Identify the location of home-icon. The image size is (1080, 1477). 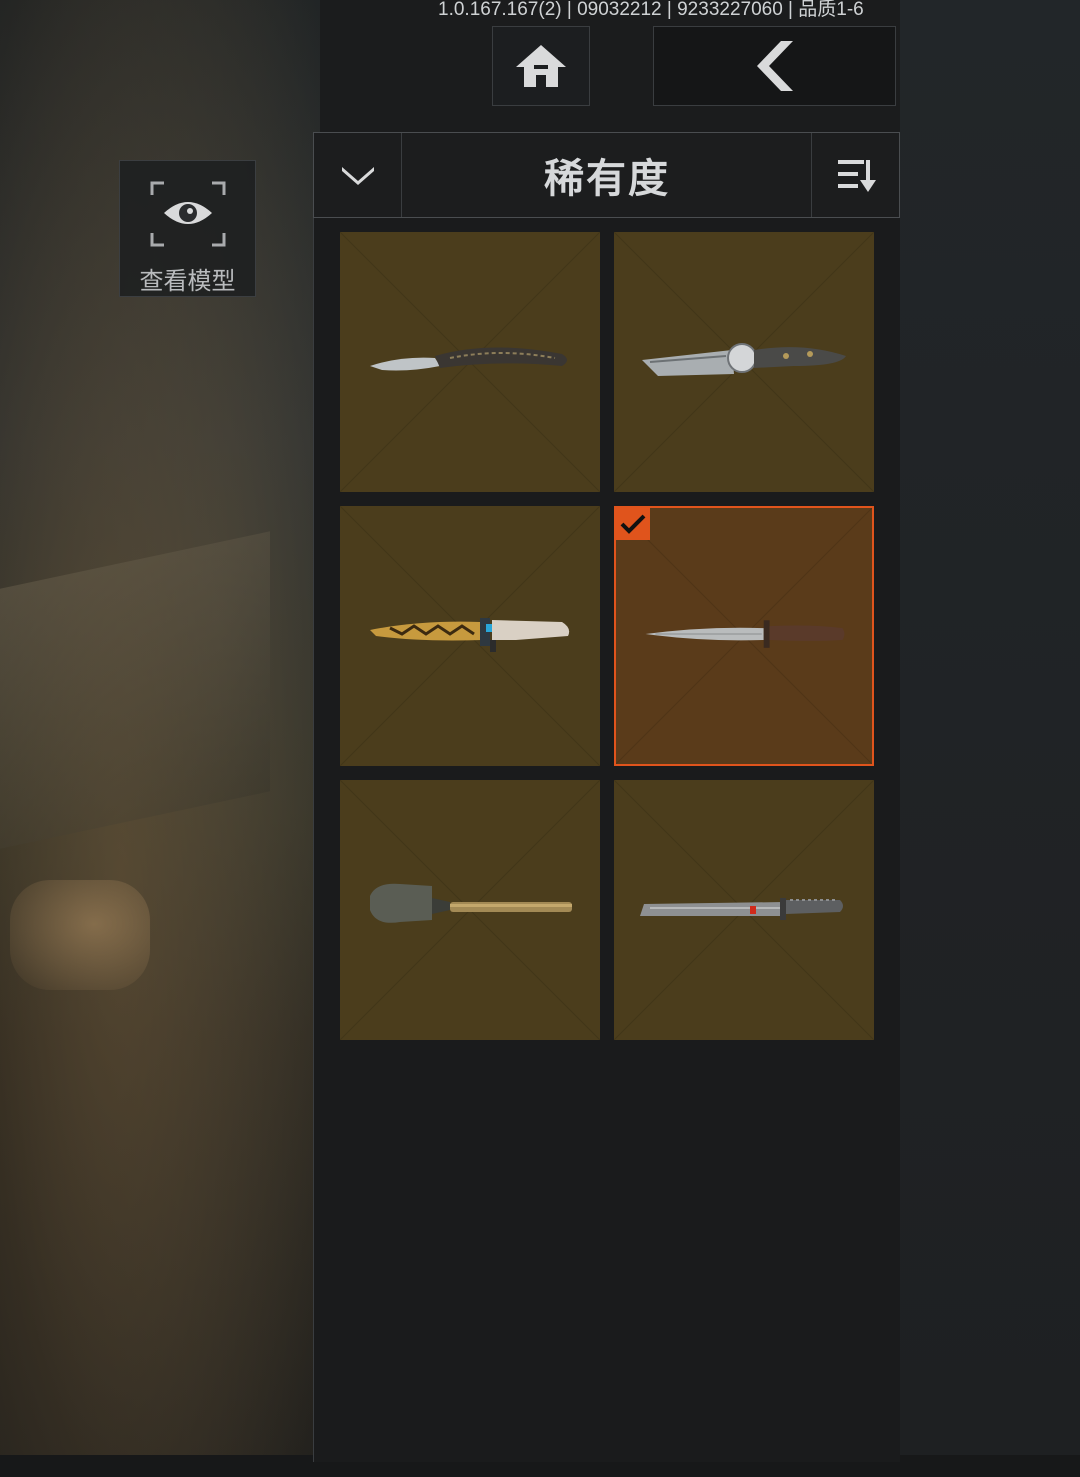
(541, 66).